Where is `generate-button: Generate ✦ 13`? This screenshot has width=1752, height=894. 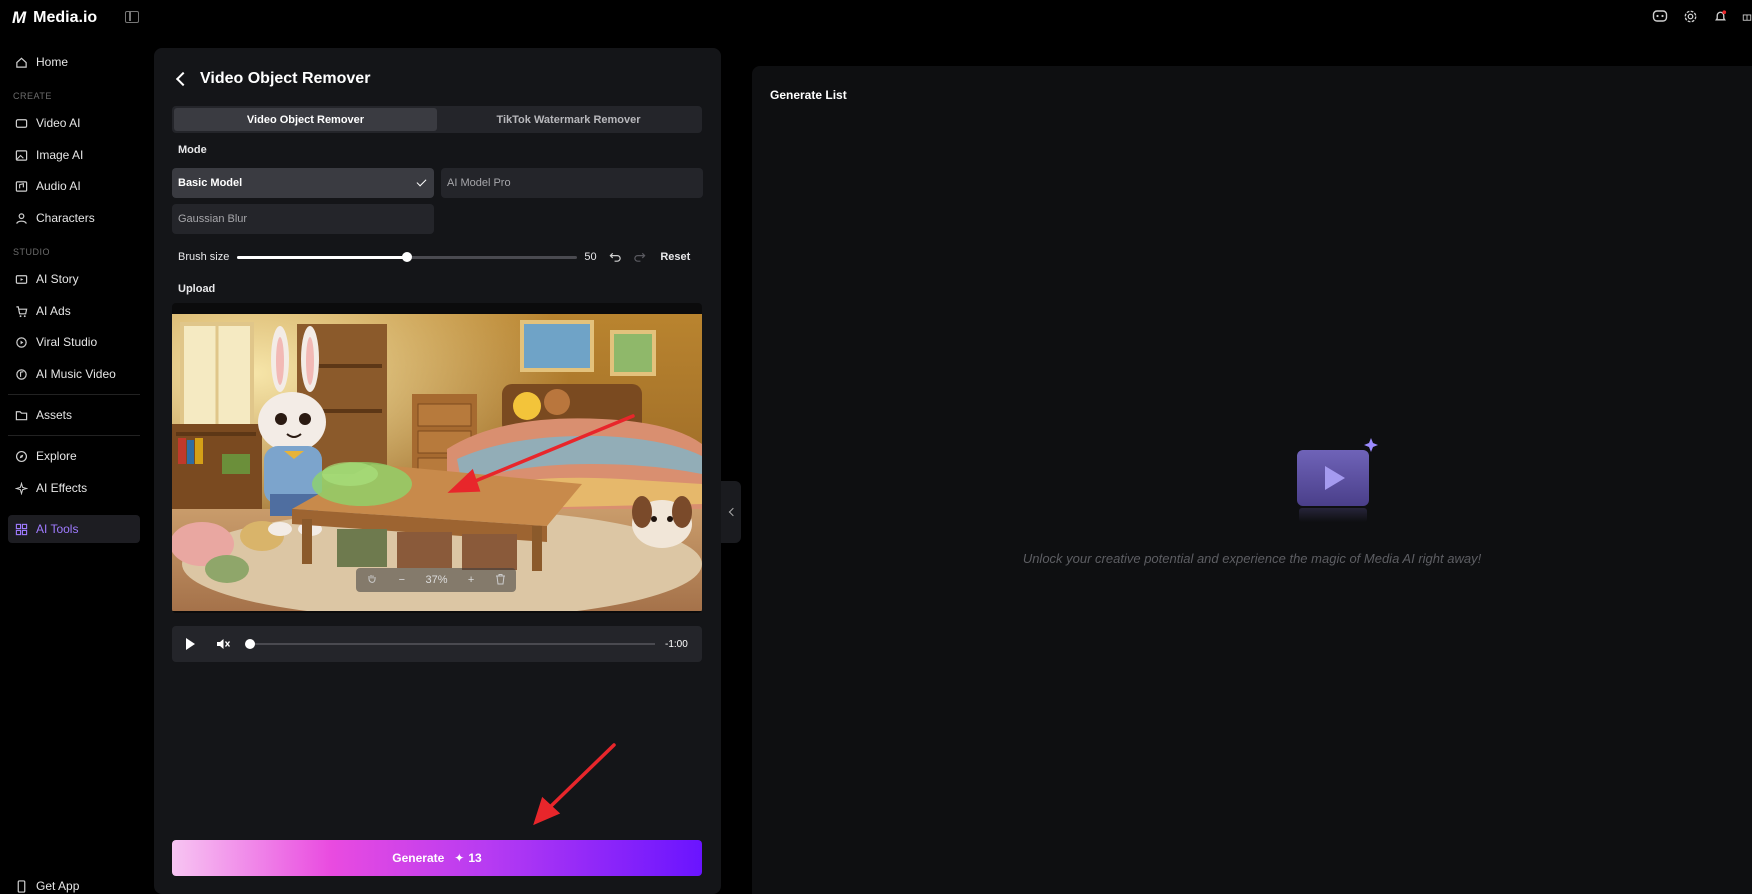
generate-button: Generate ✦ 13 is located at coordinates (437, 858).